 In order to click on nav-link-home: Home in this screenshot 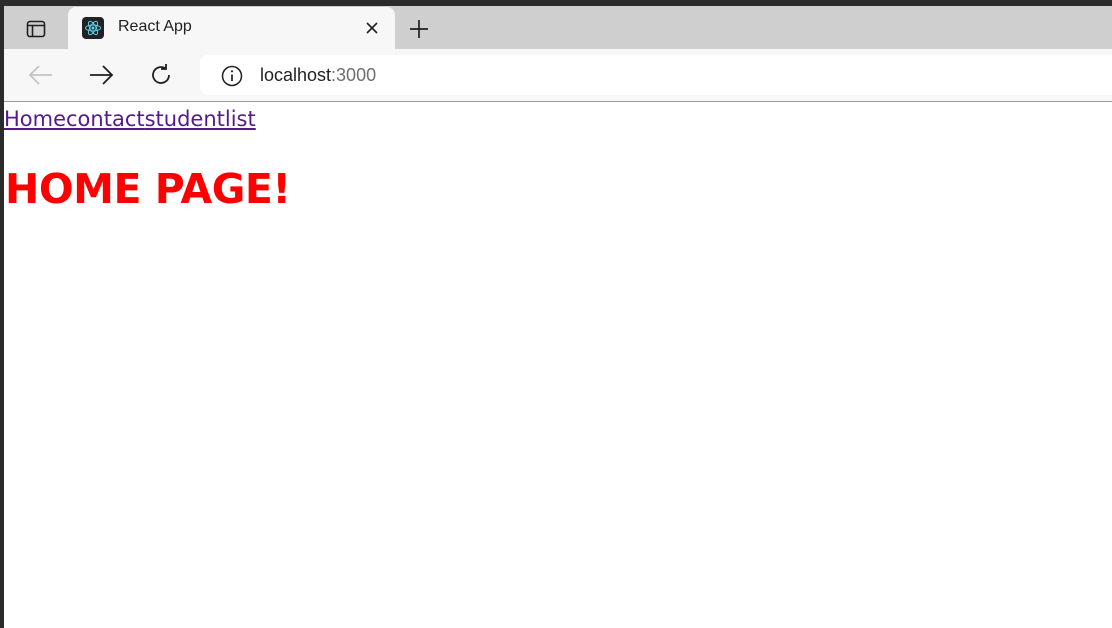, I will do `click(35, 119)`.